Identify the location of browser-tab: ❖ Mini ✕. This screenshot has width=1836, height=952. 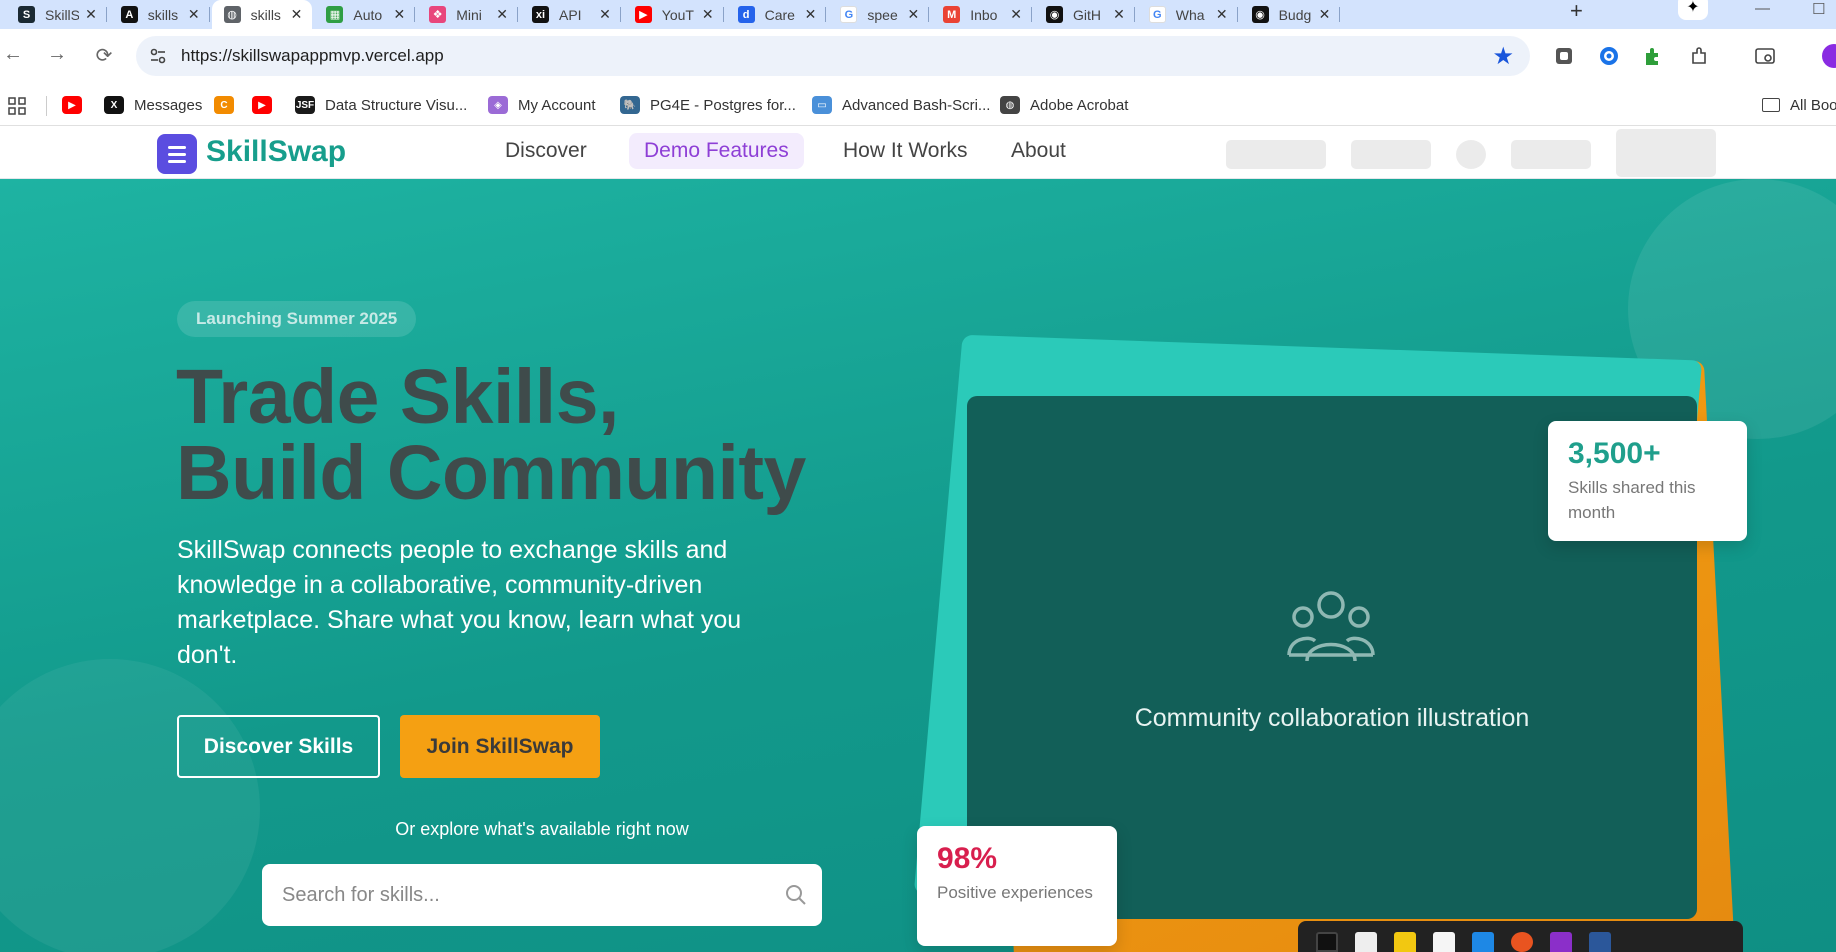
(467, 14).